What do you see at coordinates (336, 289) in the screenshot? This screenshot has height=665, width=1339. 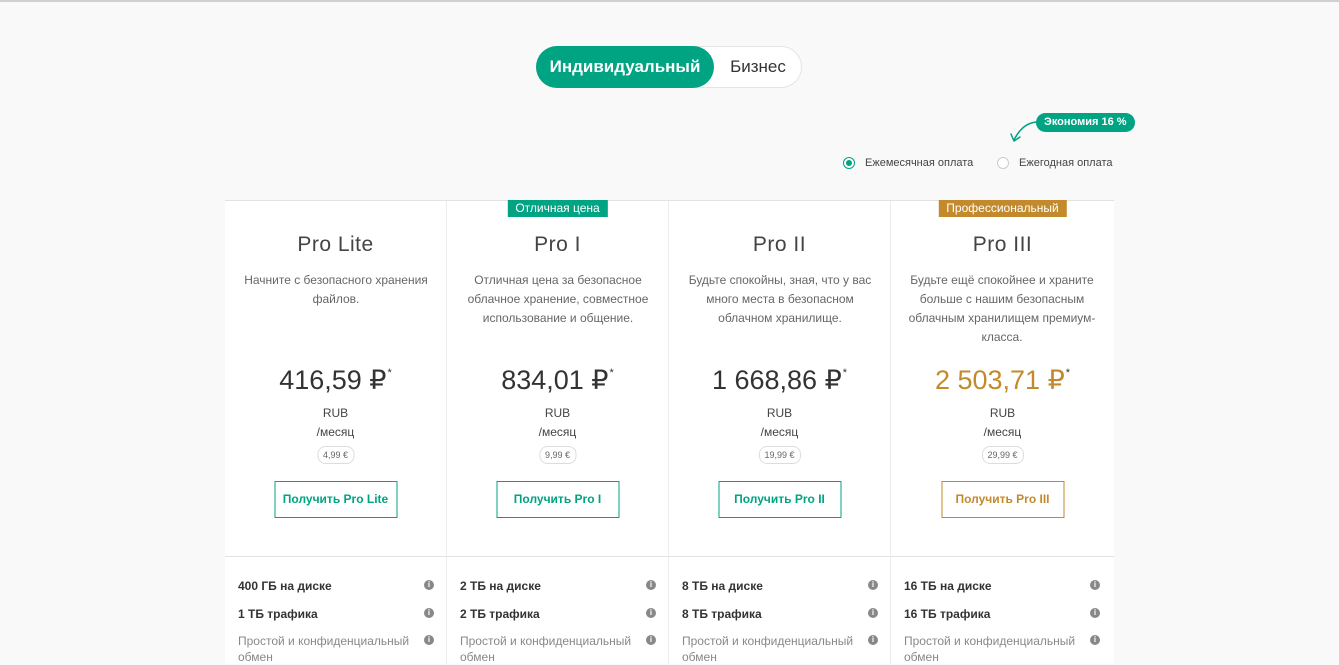 I see `plan-description: Начните с безопасного хранения файлов.` at bounding box center [336, 289].